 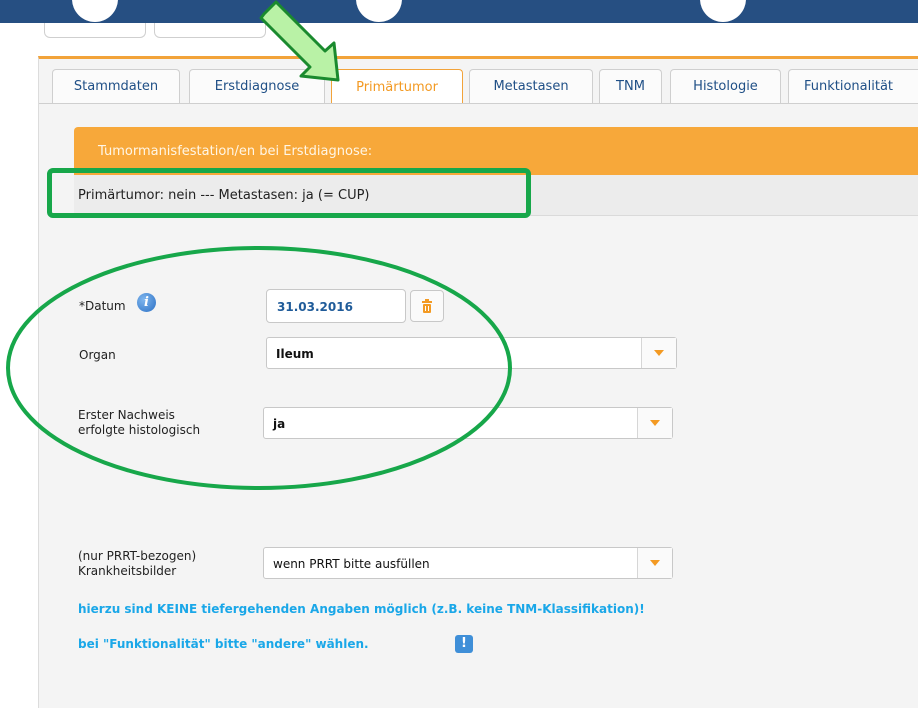 What do you see at coordinates (299, 41) in the screenshot?
I see `arrow-down-right-icon` at bounding box center [299, 41].